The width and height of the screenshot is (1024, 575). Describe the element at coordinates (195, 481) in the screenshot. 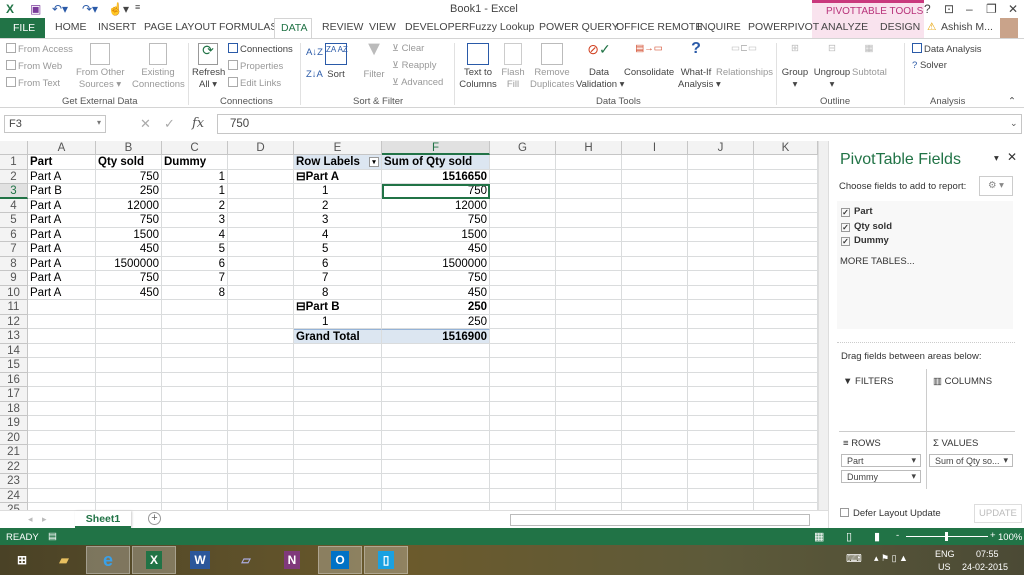

I see `cell-C23` at that location.